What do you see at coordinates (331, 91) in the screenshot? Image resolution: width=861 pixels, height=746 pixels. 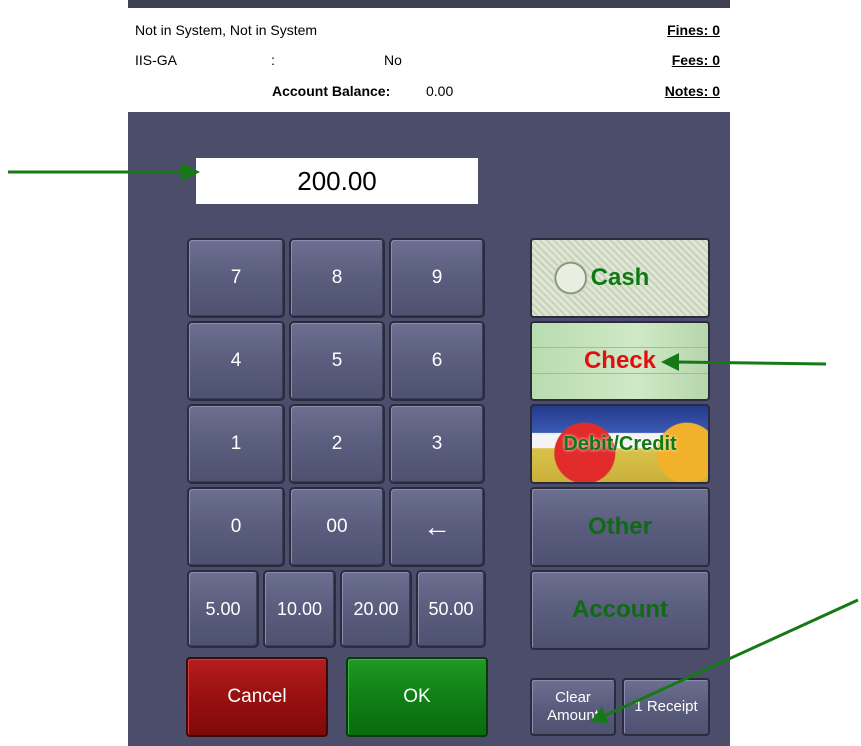 I see `account-balance-label: Account Balance:` at bounding box center [331, 91].